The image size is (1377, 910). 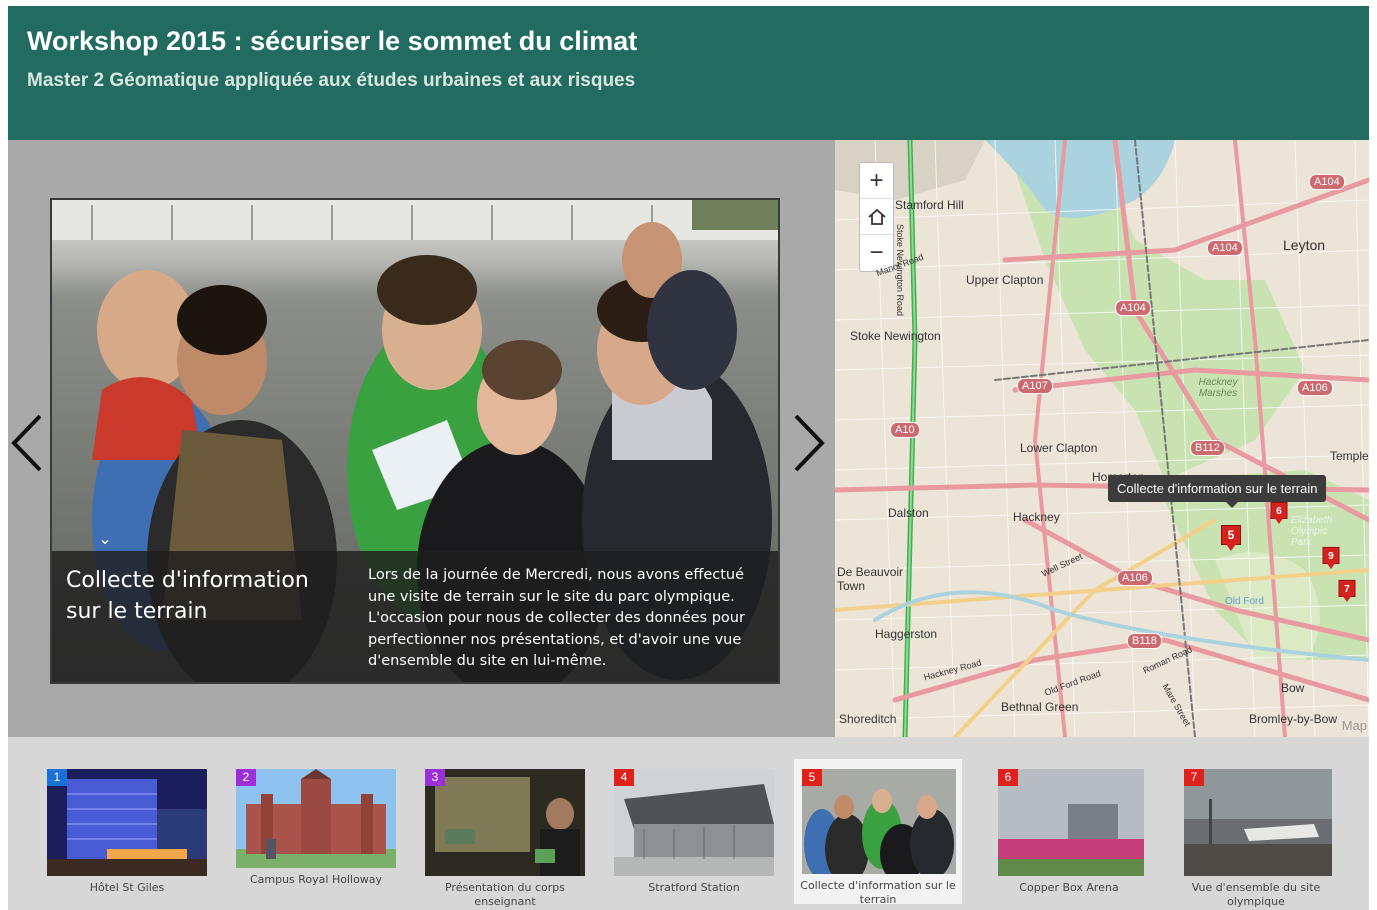 I want to click on map-attribution: Map, so click(x=1354, y=725).